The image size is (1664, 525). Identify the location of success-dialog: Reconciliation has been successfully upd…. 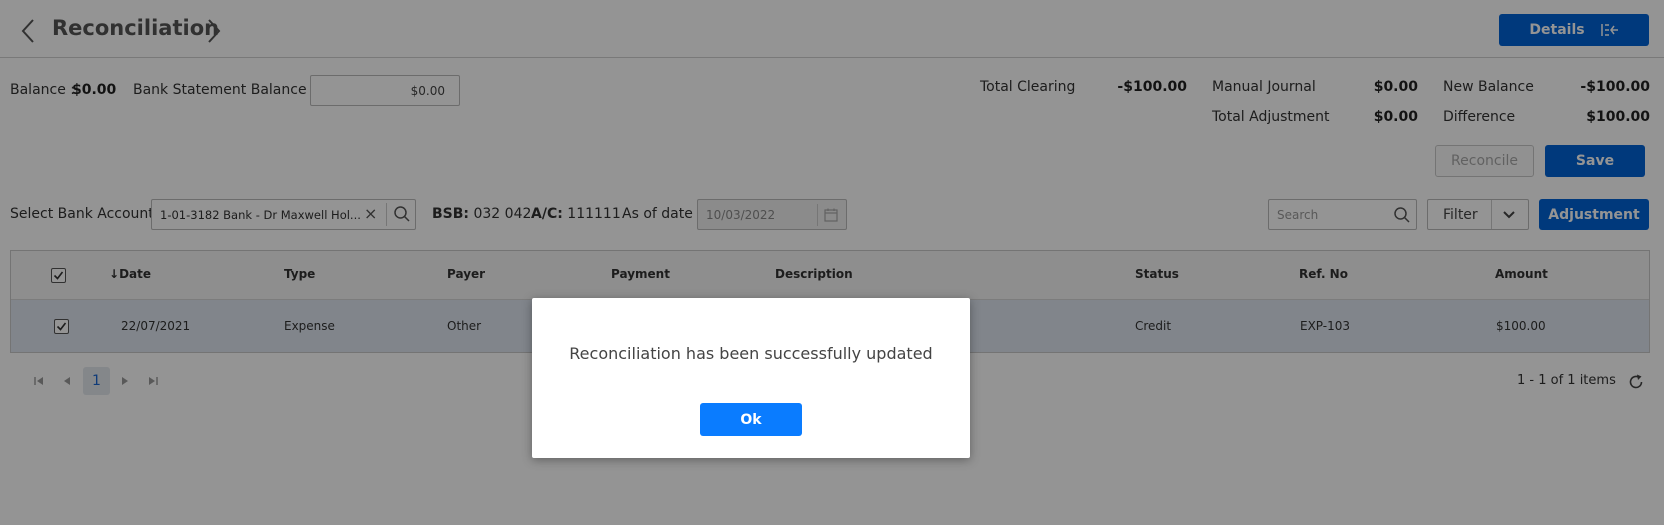
(751, 378).